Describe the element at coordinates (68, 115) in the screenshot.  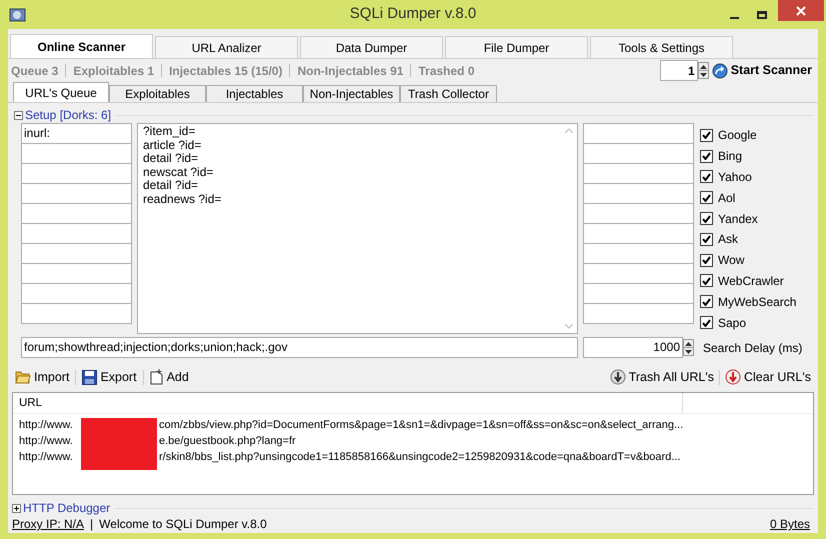
I see `section-title: Setup [Dorks: 6]` at that location.